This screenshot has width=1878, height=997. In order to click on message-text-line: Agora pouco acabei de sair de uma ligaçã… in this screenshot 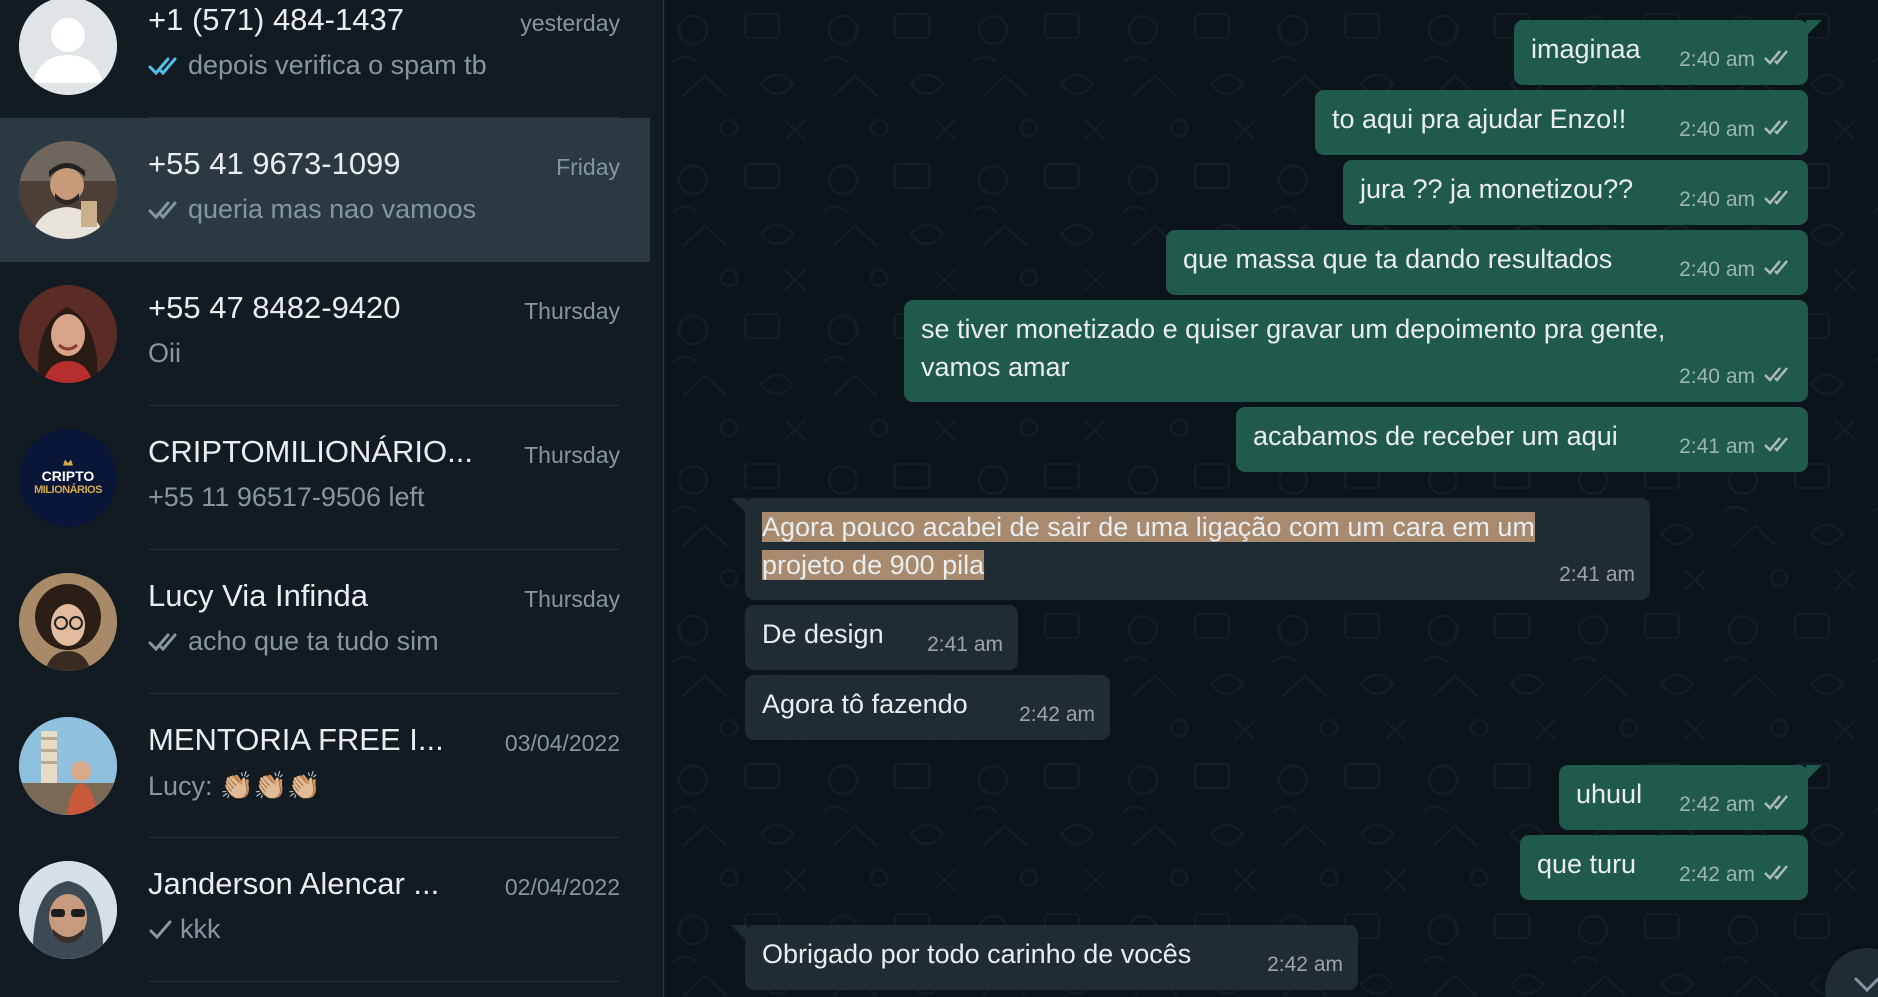, I will do `click(1197, 527)`.